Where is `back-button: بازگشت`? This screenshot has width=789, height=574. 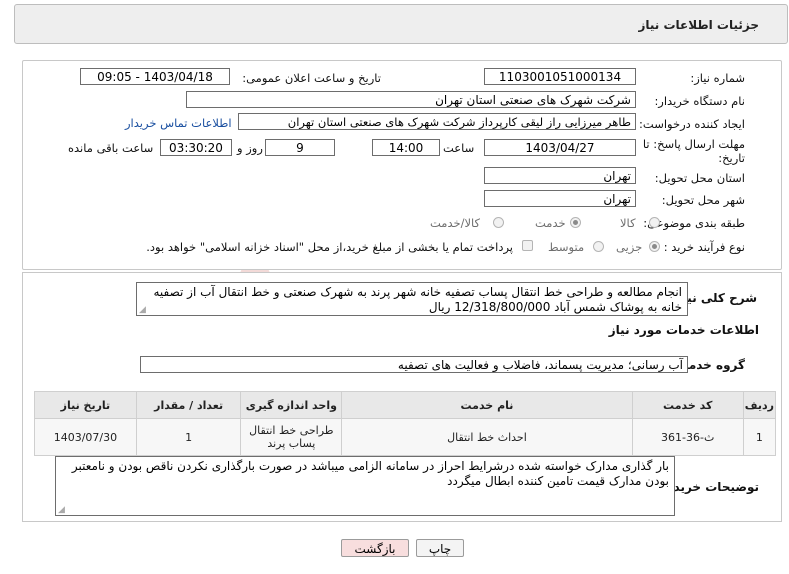 back-button: بازگشت is located at coordinates (375, 548).